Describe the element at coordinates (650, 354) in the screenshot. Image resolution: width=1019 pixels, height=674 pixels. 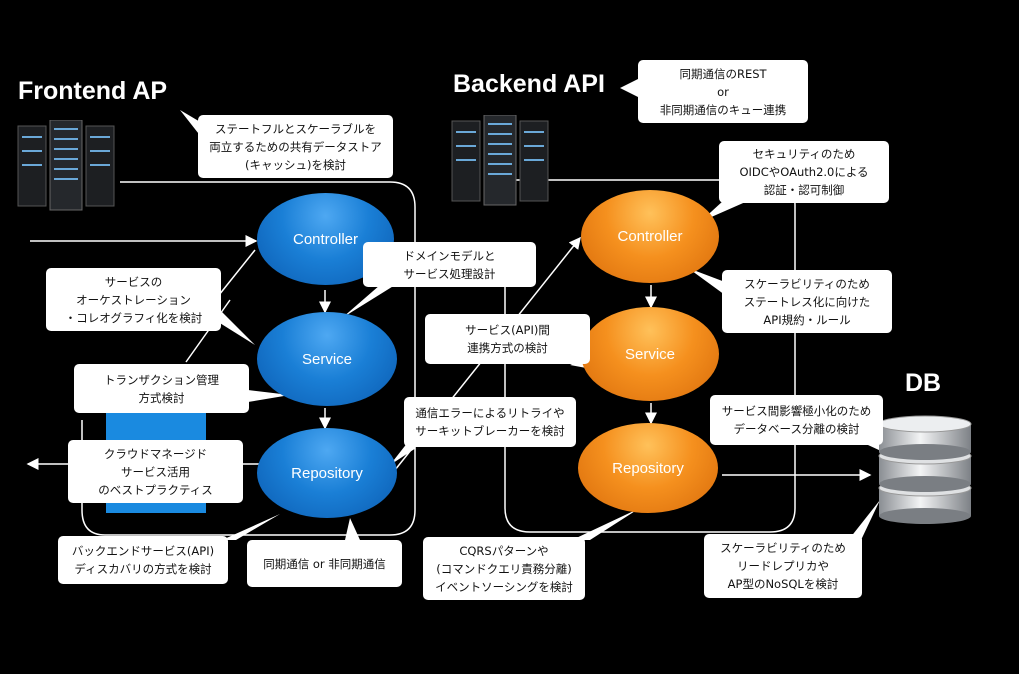
I see `be-service-node: Service` at that location.